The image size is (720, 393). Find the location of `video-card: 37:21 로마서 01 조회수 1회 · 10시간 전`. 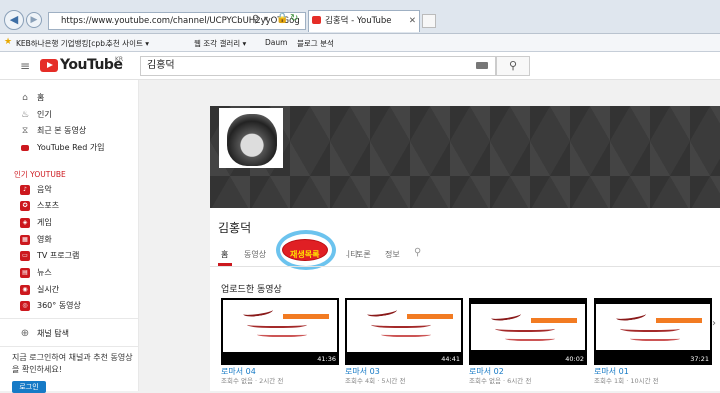

video-card: 37:21 로마서 01 조회수 1회 · 10시간 전 is located at coordinates (653, 342).